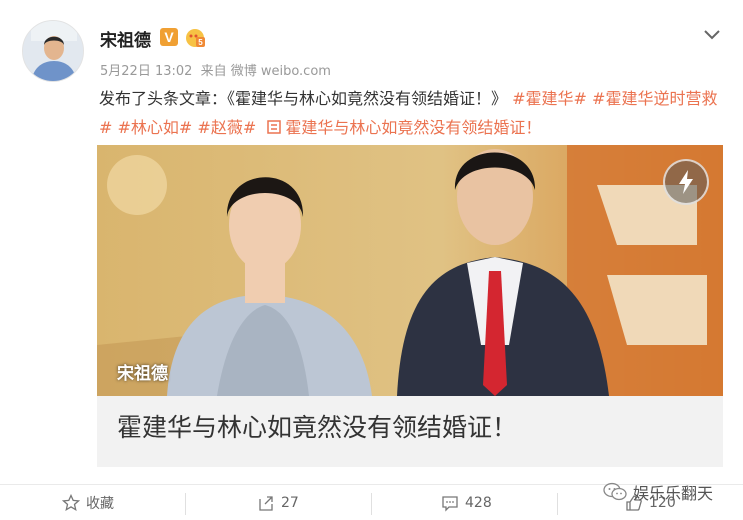 The image size is (743, 520). Describe the element at coordinates (142, 374) in the screenshot. I see `image-watermark: 宋祖德` at that location.